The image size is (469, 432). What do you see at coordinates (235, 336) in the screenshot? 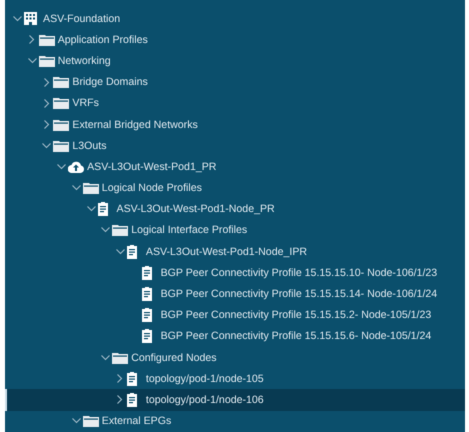
I see `tree-item: BGP Peer Connectivity Profile 15.15.15.6- Node-105/1/24` at bounding box center [235, 336].